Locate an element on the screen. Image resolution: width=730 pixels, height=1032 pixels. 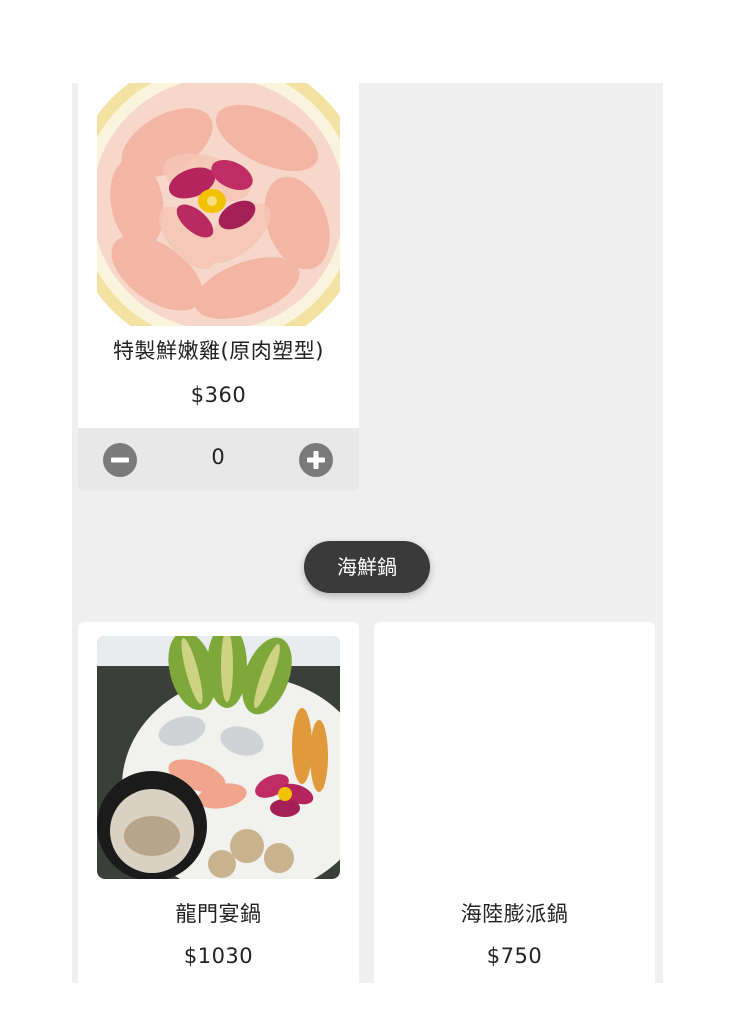
product-price: $750 is located at coordinates (514, 956).